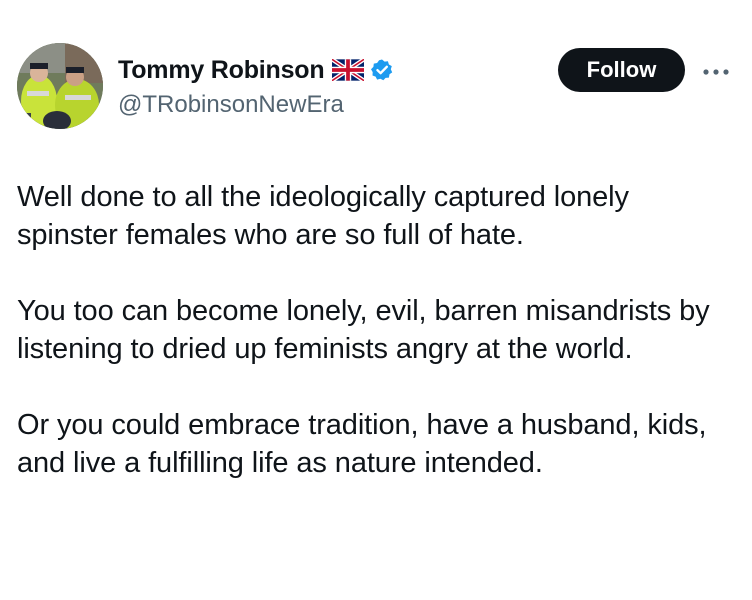  What do you see at coordinates (348, 70) in the screenshot?
I see `uk-flag-icon` at bounding box center [348, 70].